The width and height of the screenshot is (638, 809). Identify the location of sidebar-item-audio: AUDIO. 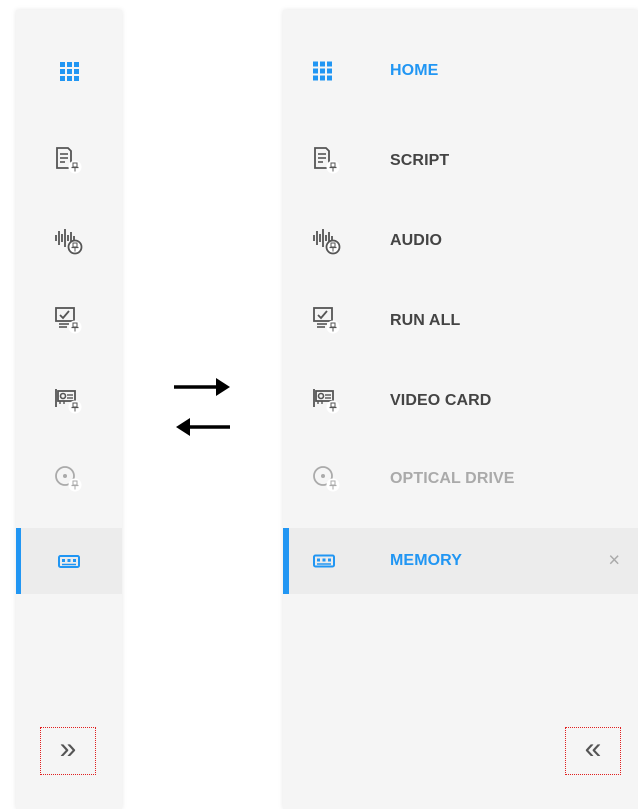
(460, 241).